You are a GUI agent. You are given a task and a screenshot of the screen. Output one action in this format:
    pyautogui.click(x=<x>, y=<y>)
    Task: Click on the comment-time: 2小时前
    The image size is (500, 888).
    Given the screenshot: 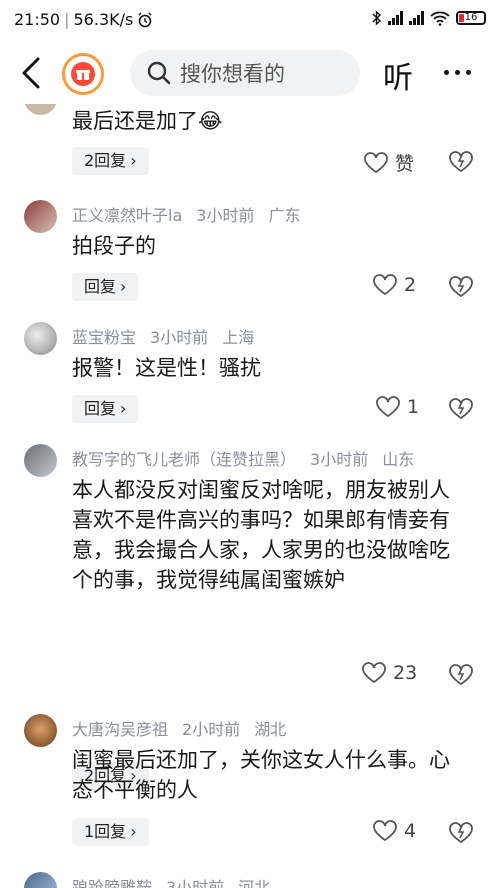 What is the action you would take?
    pyautogui.click(x=211, y=729)
    